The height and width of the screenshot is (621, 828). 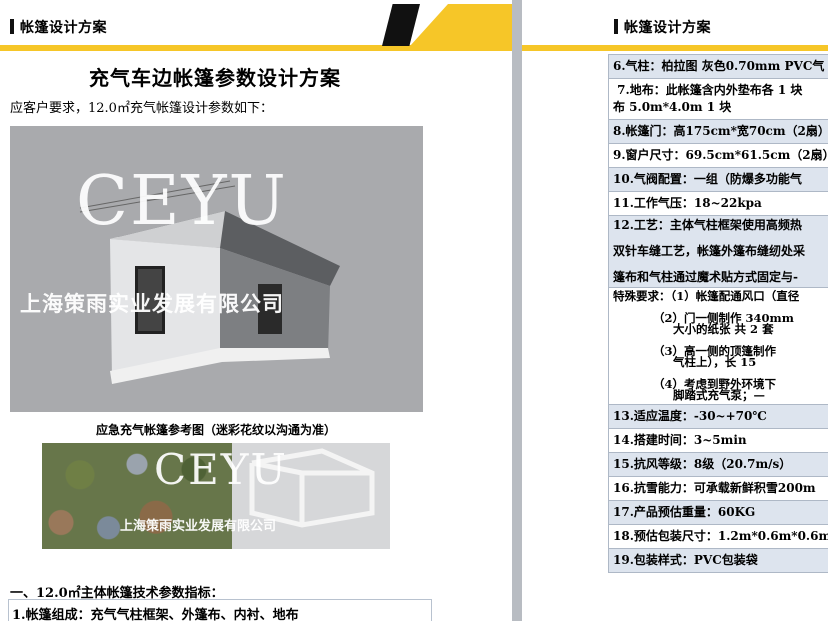 What do you see at coordinates (141, 108) in the screenshot?
I see `intro-text: 应客户要求，12.0㎡充气帐篷设计参数如下：` at bounding box center [141, 108].